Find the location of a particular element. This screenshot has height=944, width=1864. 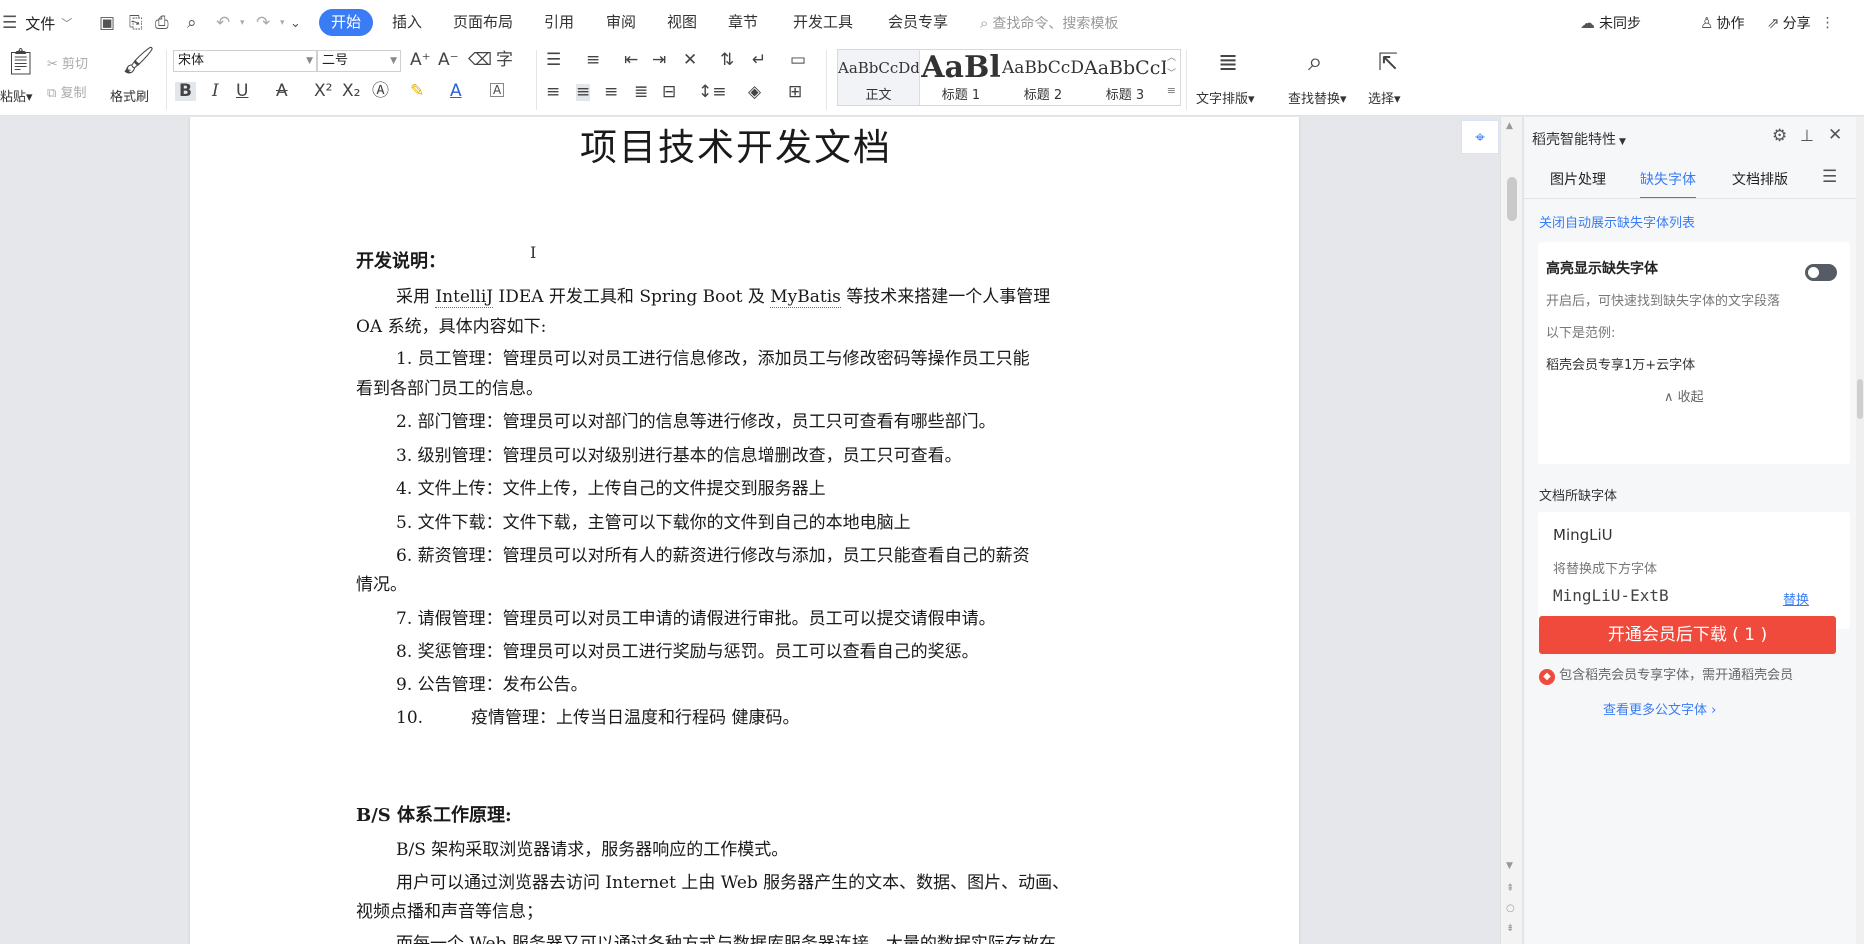

tab-page-layout: 页面布局 is located at coordinates (483, 22).